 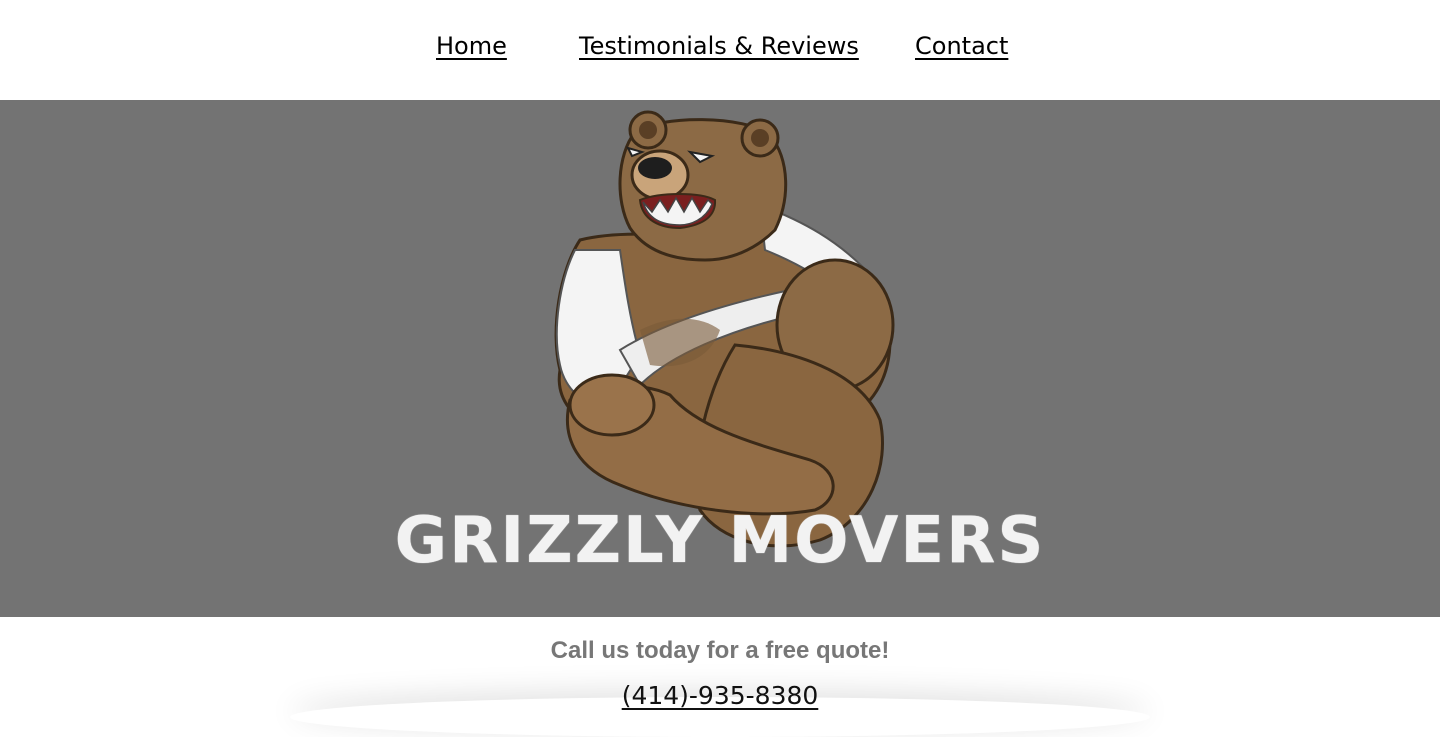 I want to click on nav-link-contact: Contact, so click(x=961, y=46).